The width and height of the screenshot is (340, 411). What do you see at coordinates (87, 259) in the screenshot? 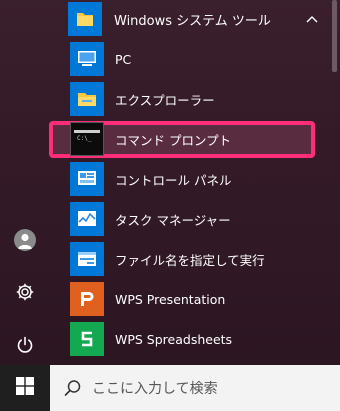
I see `run-icon` at bounding box center [87, 259].